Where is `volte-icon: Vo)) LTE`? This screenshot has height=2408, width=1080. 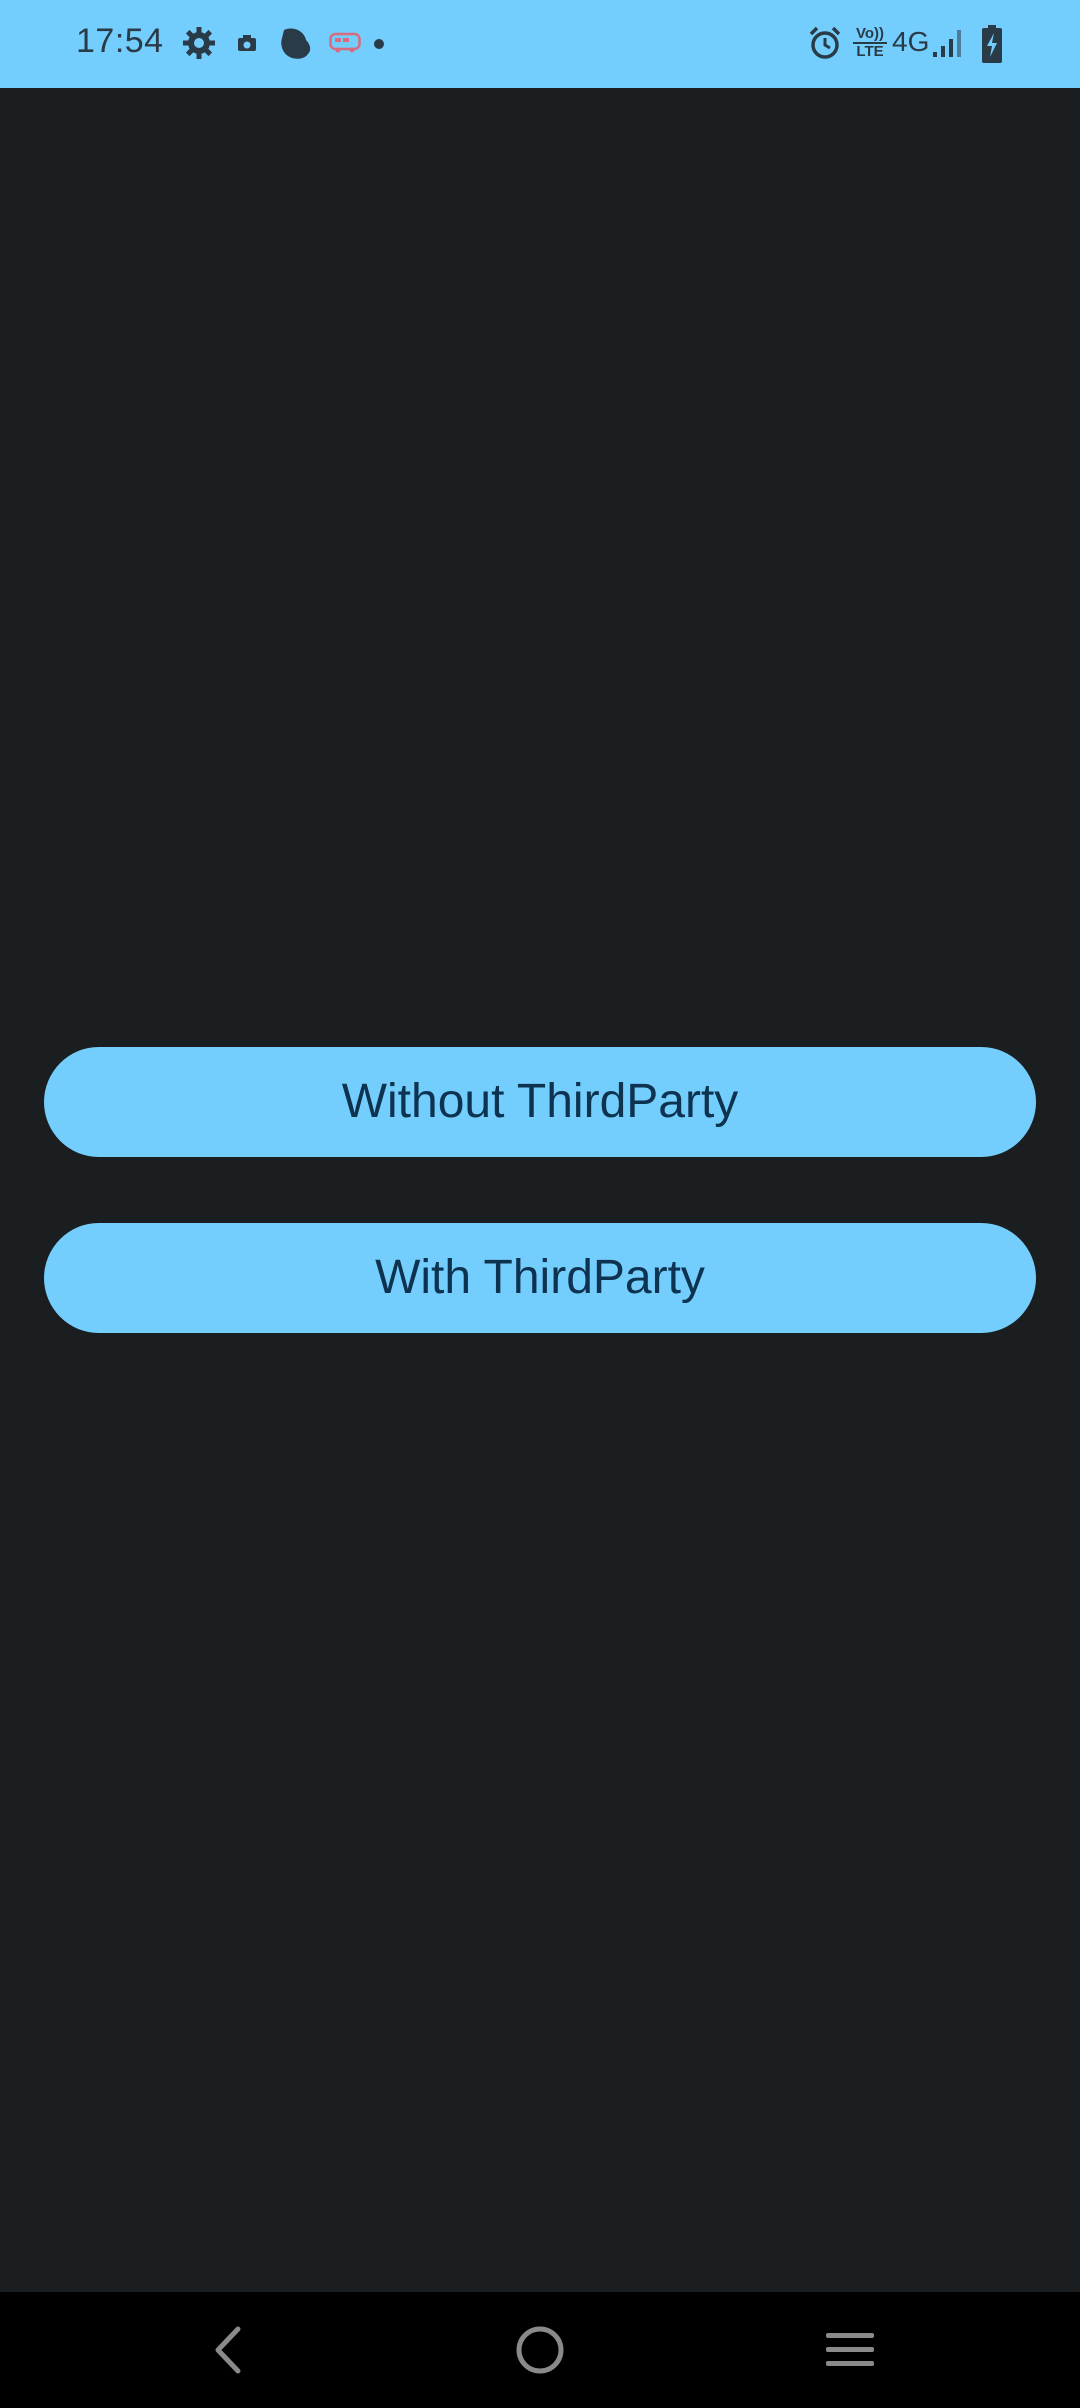
volte-icon: Vo)) LTE is located at coordinates (870, 44).